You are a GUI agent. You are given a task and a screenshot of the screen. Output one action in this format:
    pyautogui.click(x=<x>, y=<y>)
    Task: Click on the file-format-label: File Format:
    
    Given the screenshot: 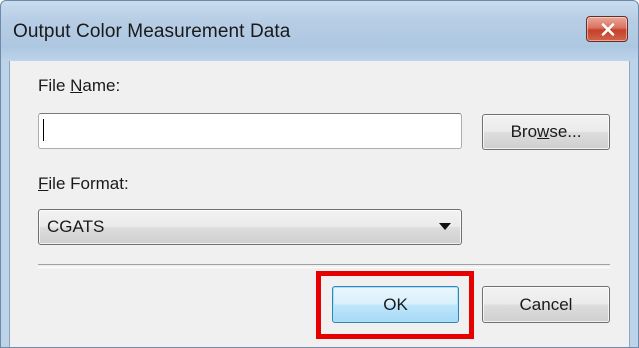 What is the action you would take?
    pyautogui.click(x=83, y=183)
    